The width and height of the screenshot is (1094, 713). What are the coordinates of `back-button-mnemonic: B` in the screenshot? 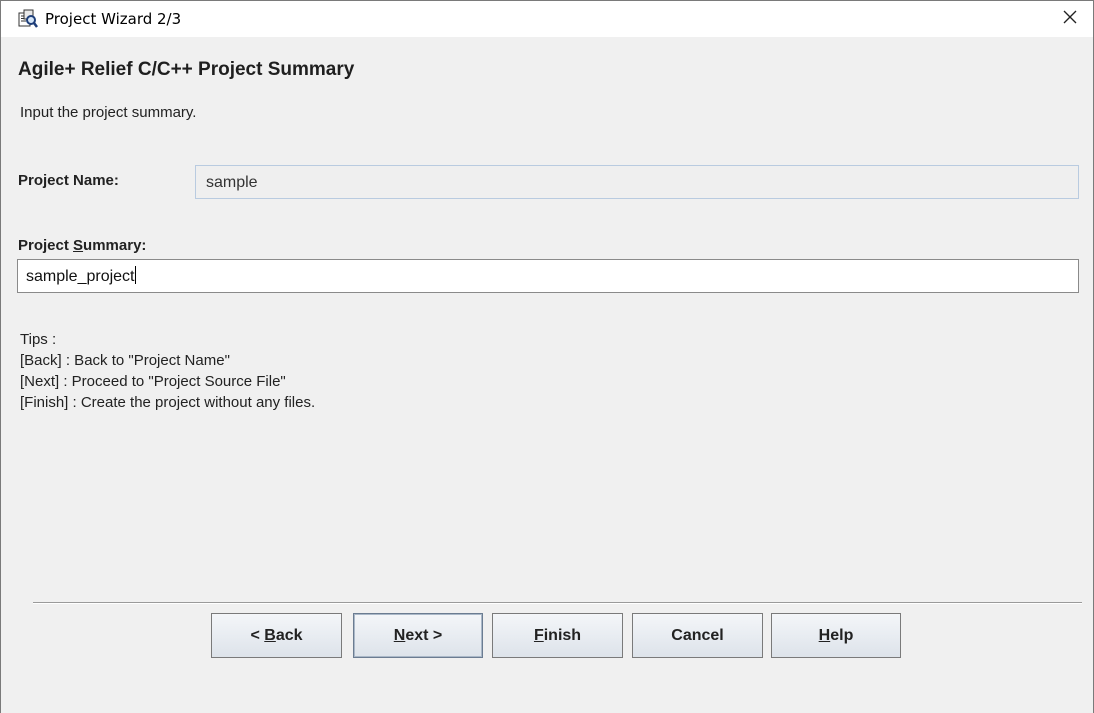 It's located at (270, 635).